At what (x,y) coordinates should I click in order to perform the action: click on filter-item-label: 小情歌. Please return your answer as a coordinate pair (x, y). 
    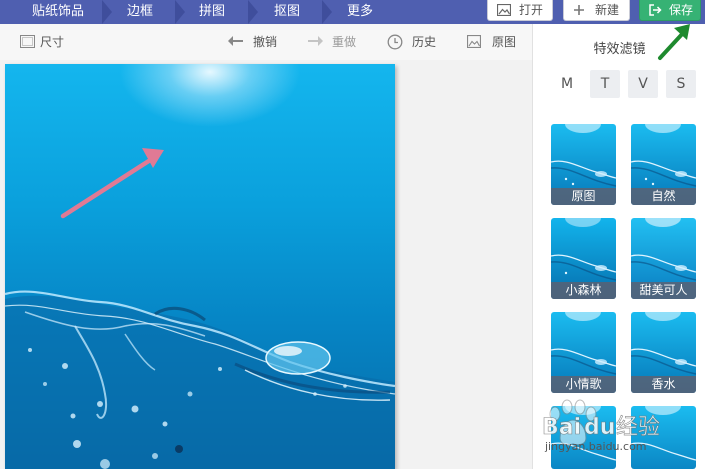
    Looking at the image, I should click on (583, 384).